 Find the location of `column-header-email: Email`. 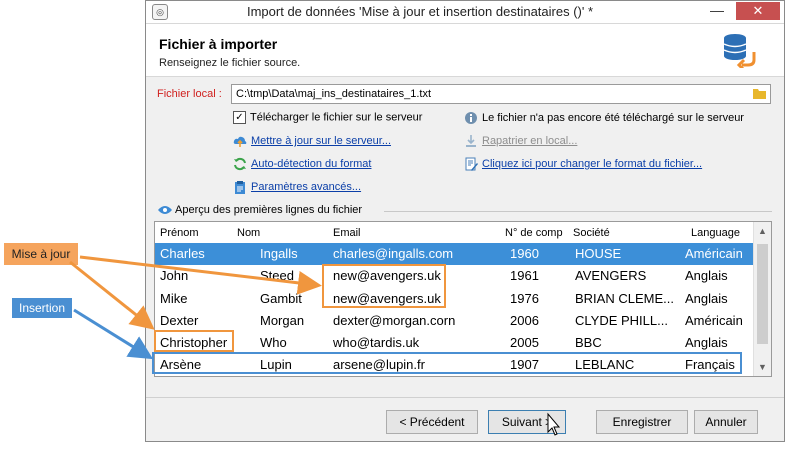

column-header-email: Email is located at coordinates (347, 233).